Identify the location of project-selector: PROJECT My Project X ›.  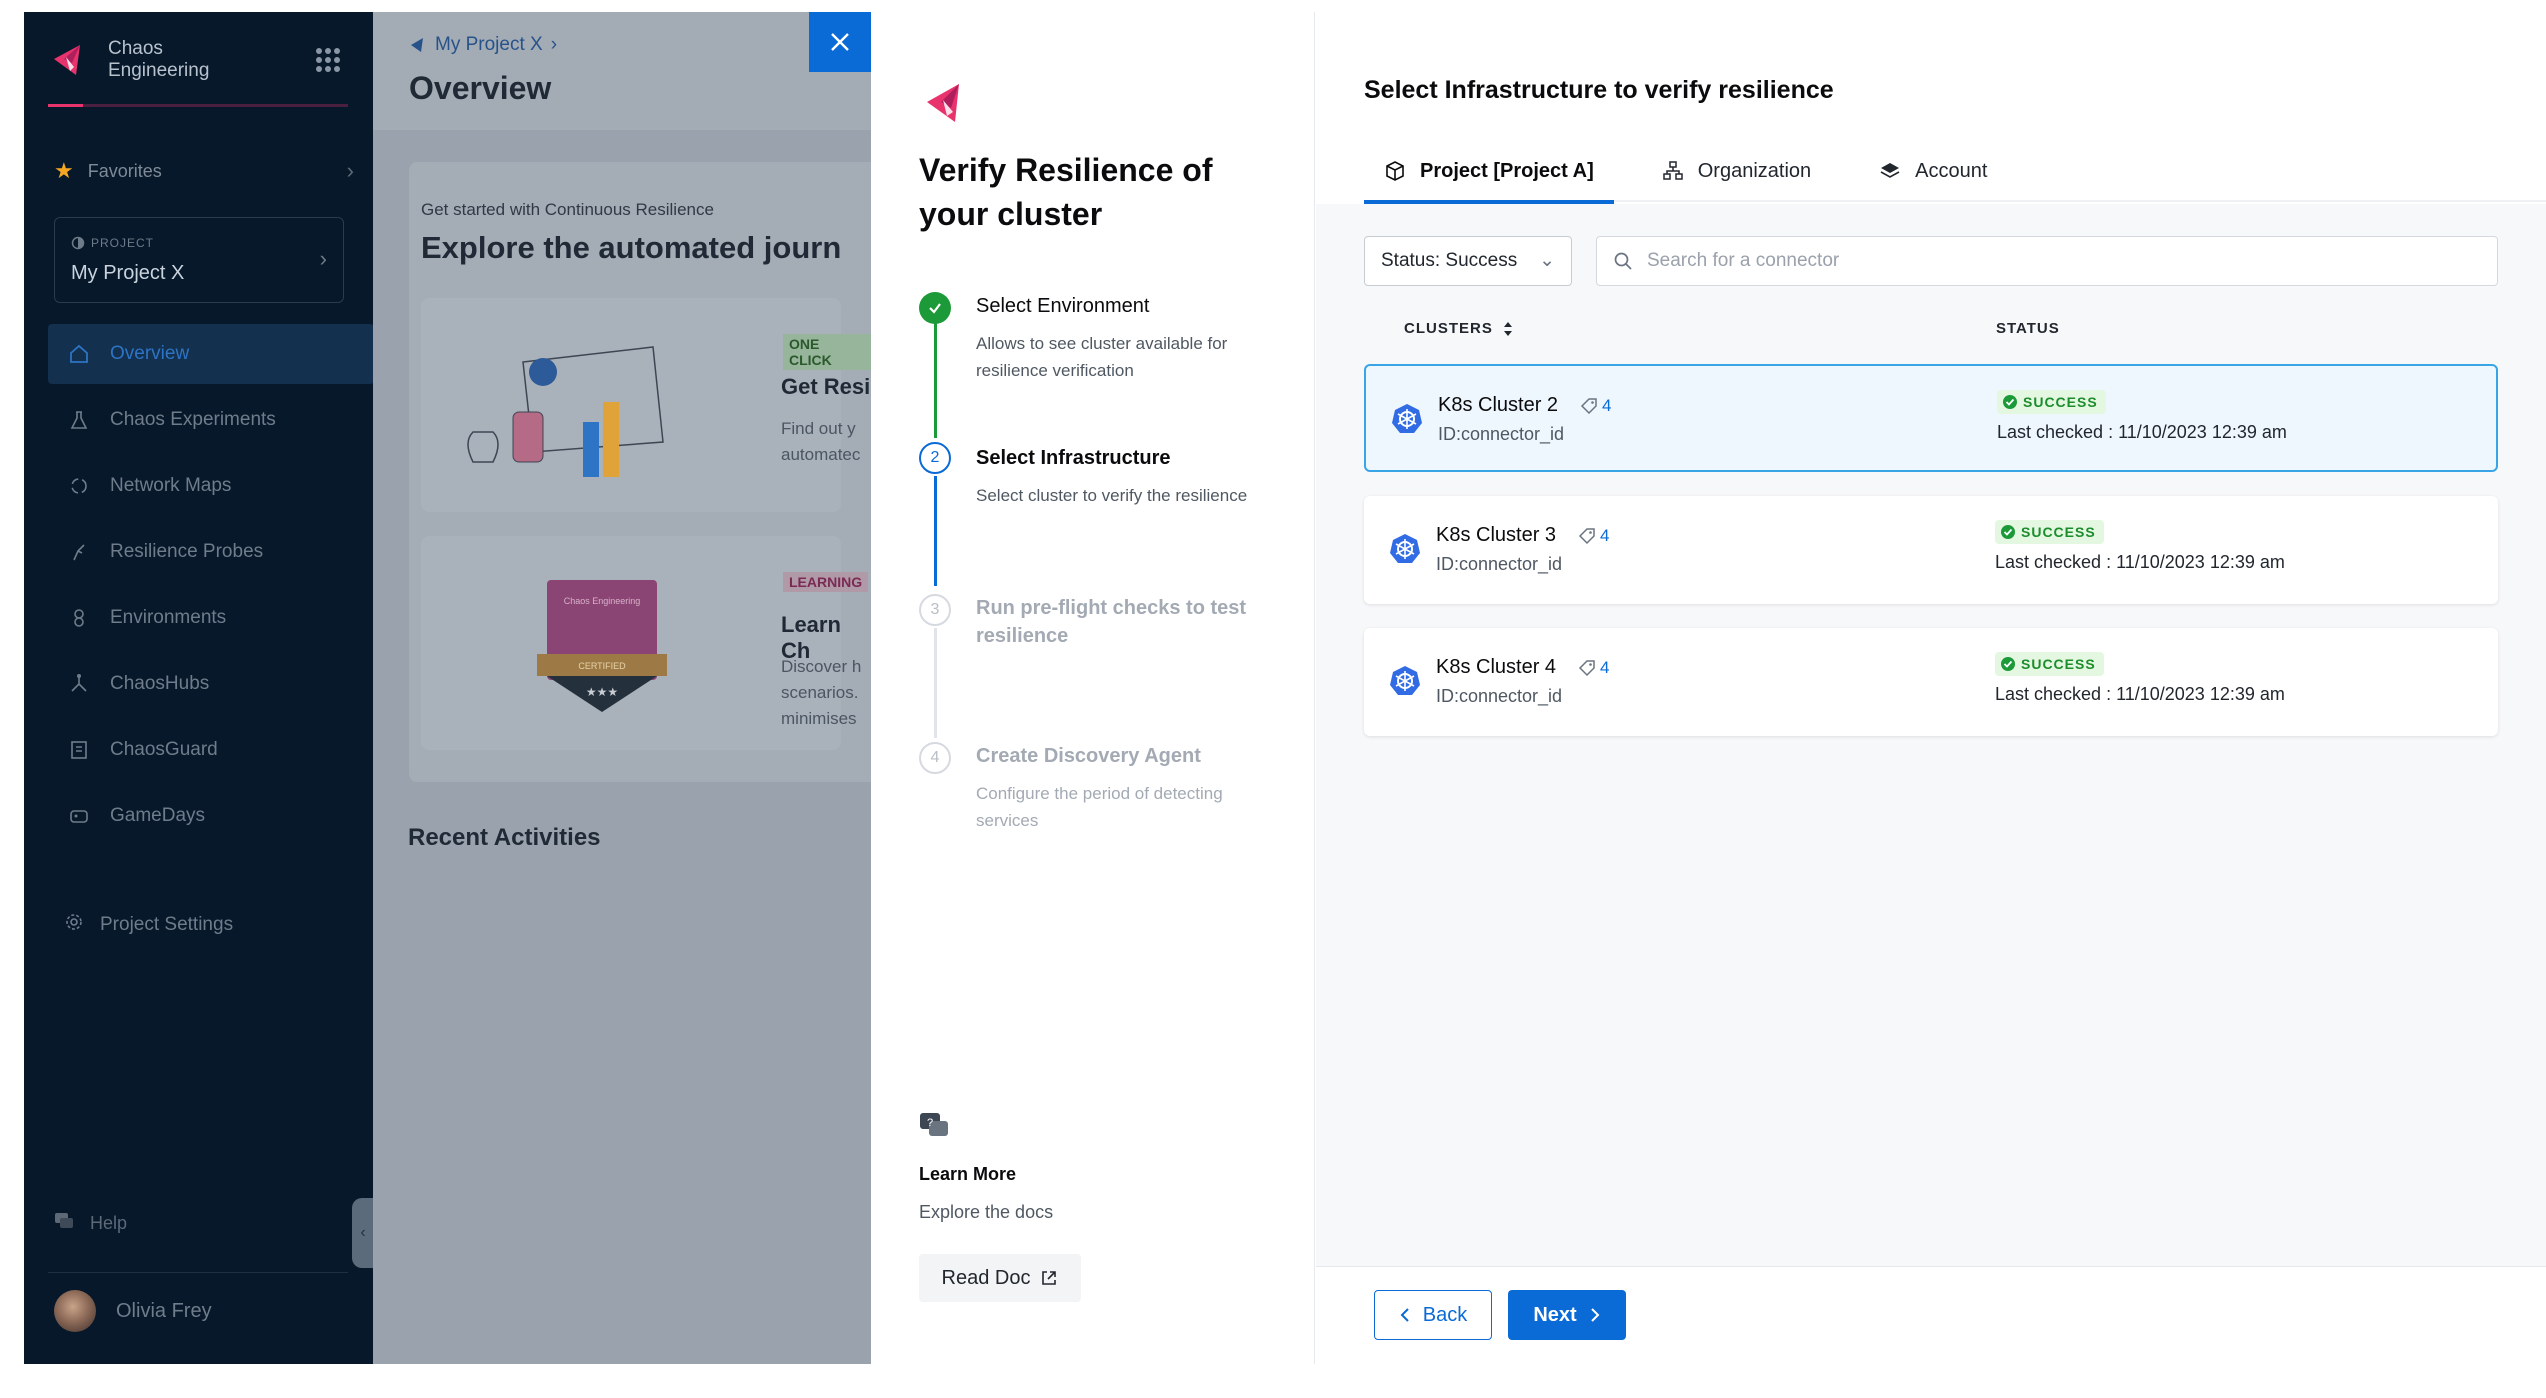
(199, 260).